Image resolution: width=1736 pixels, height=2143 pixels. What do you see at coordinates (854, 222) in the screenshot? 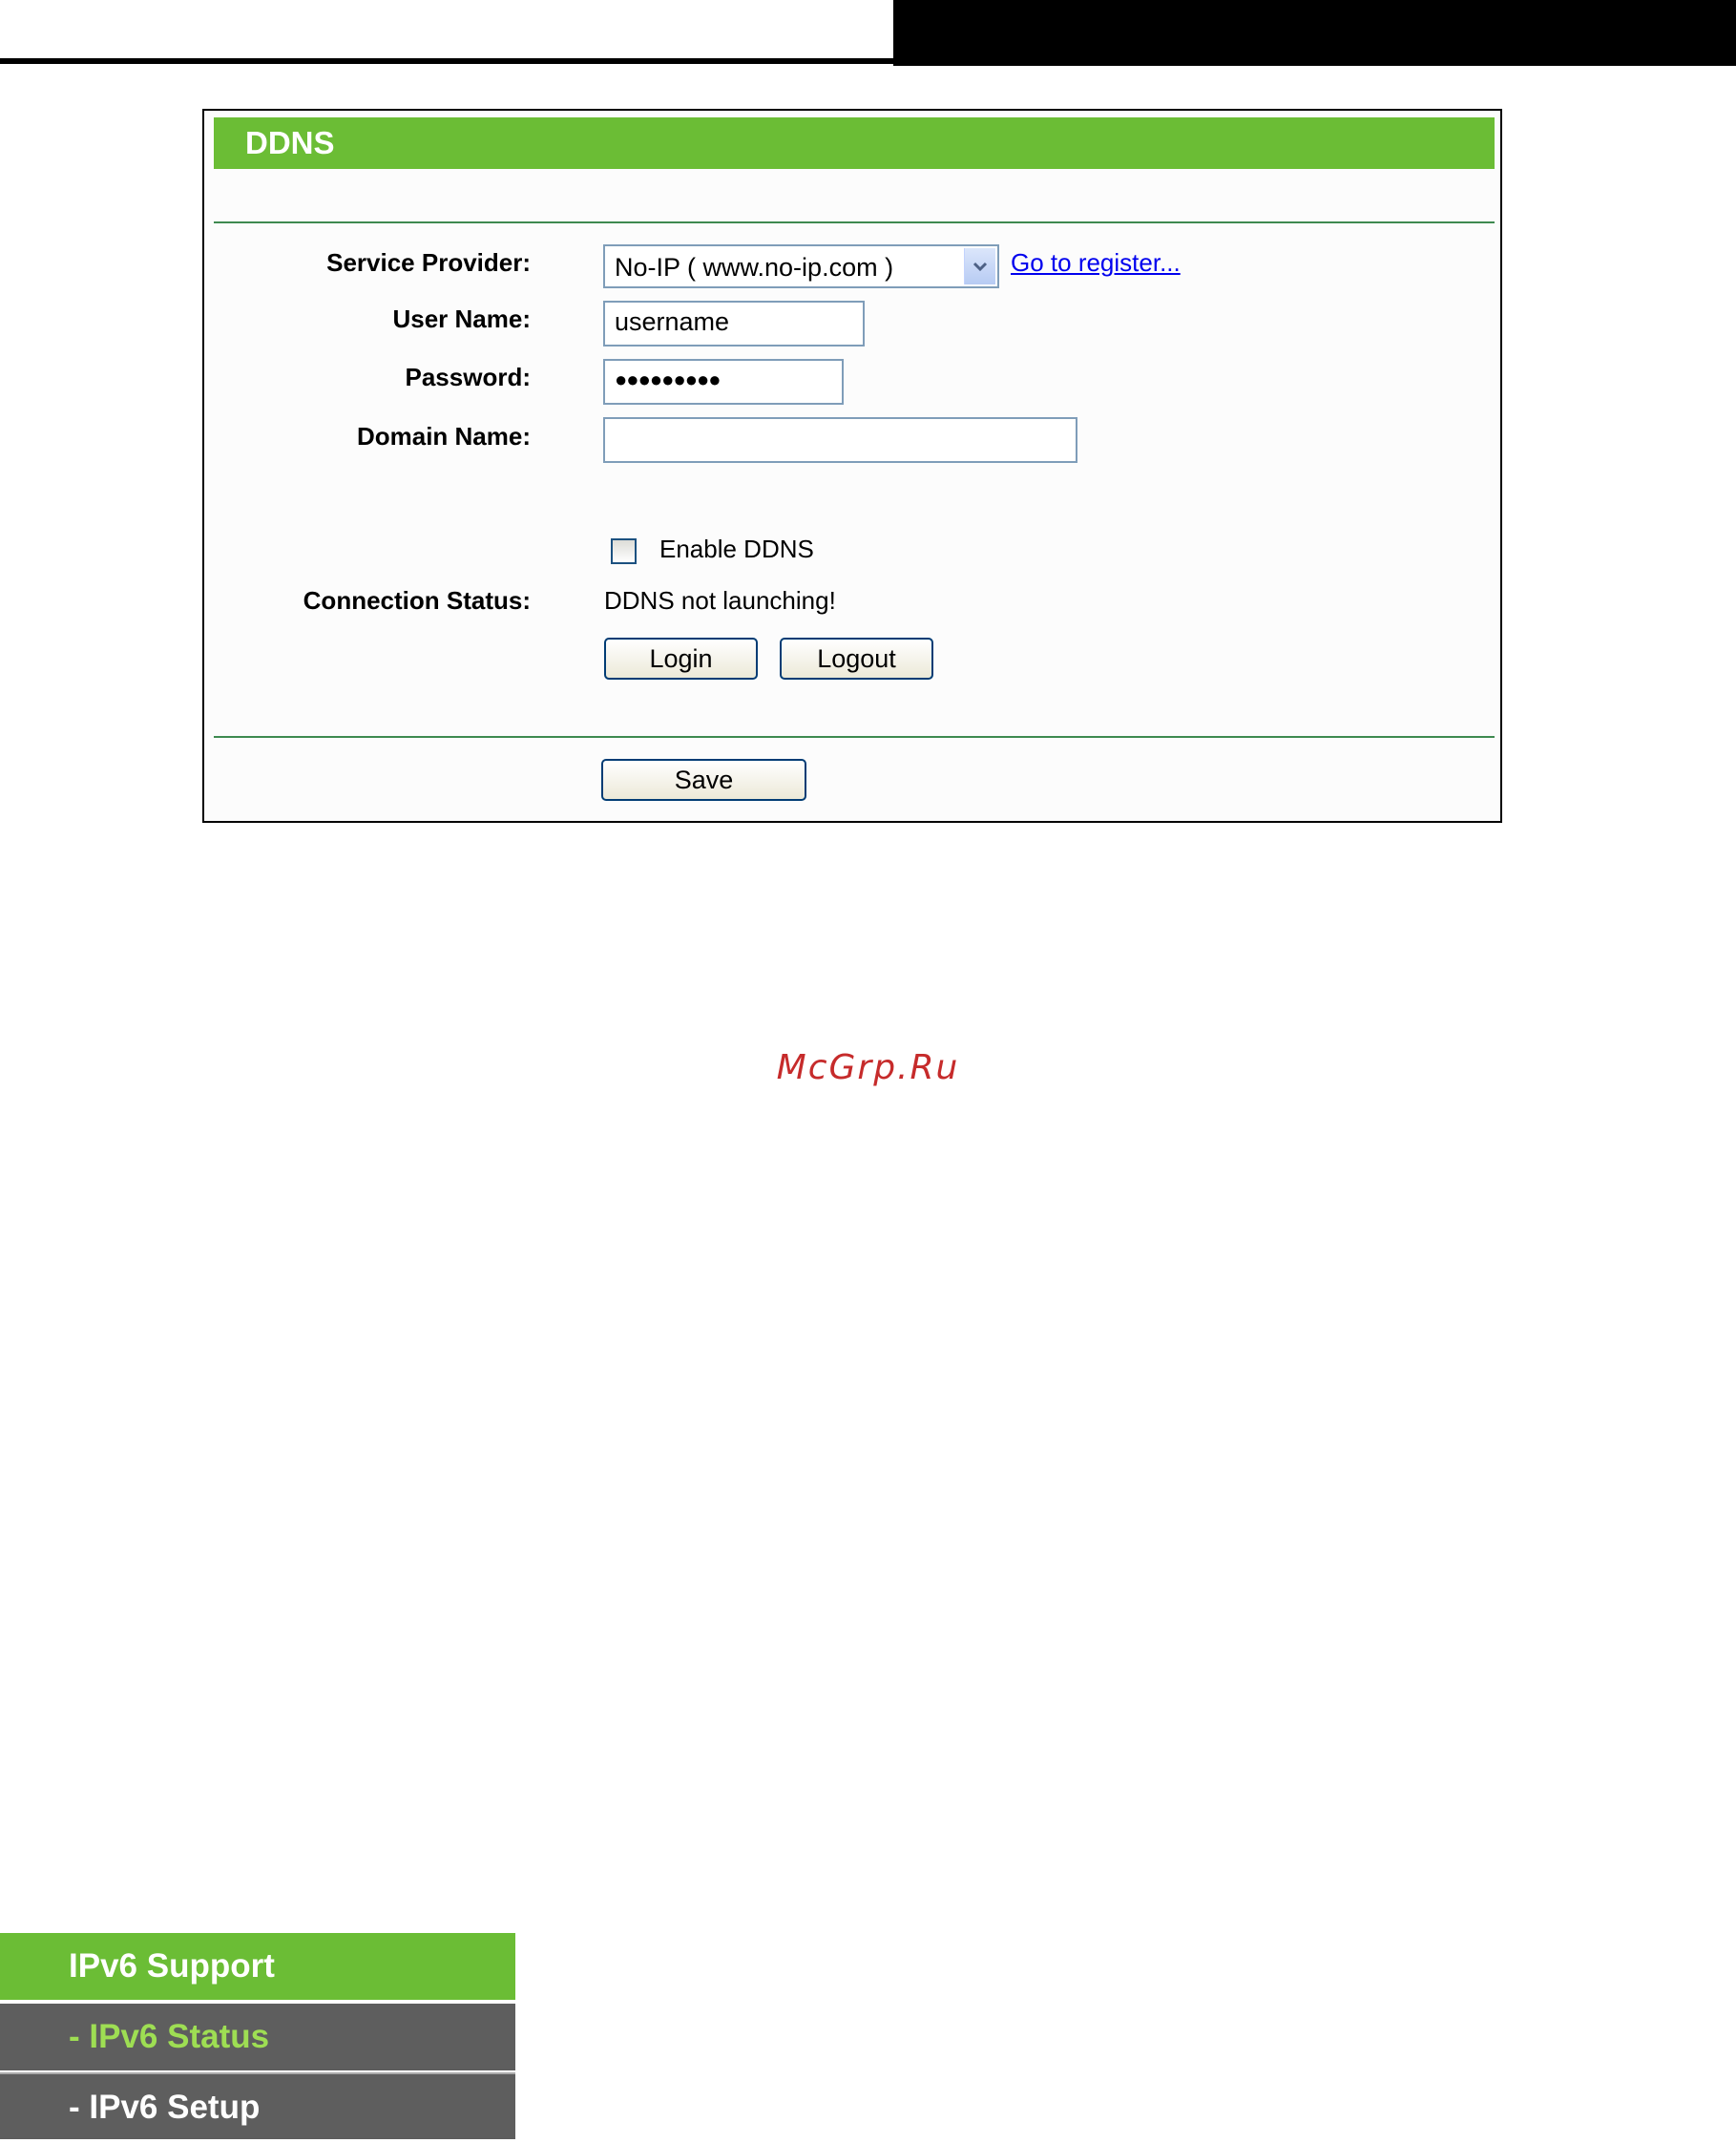
I see `divider-top` at bounding box center [854, 222].